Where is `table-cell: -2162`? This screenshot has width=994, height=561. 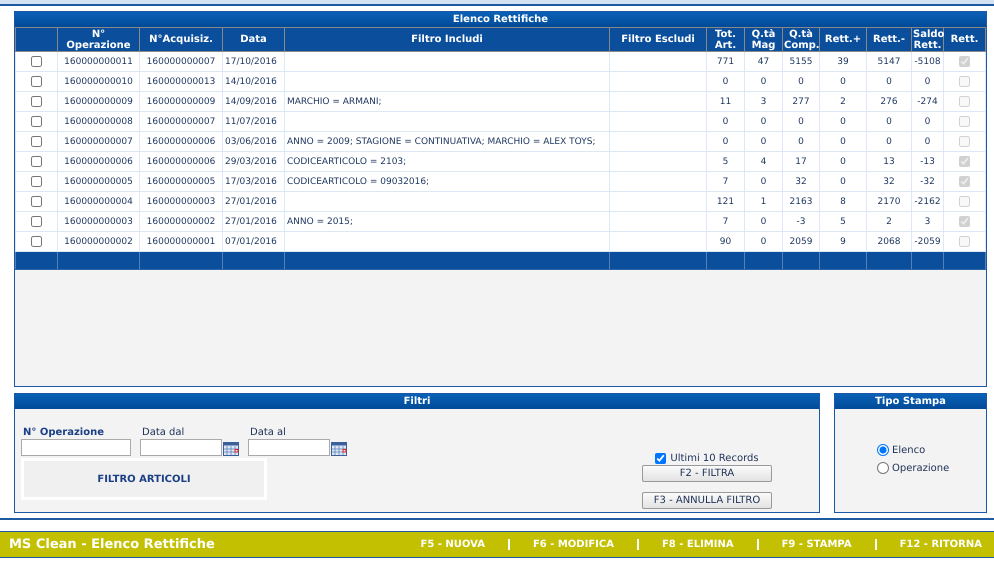 table-cell: -2162 is located at coordinates (928, 202).